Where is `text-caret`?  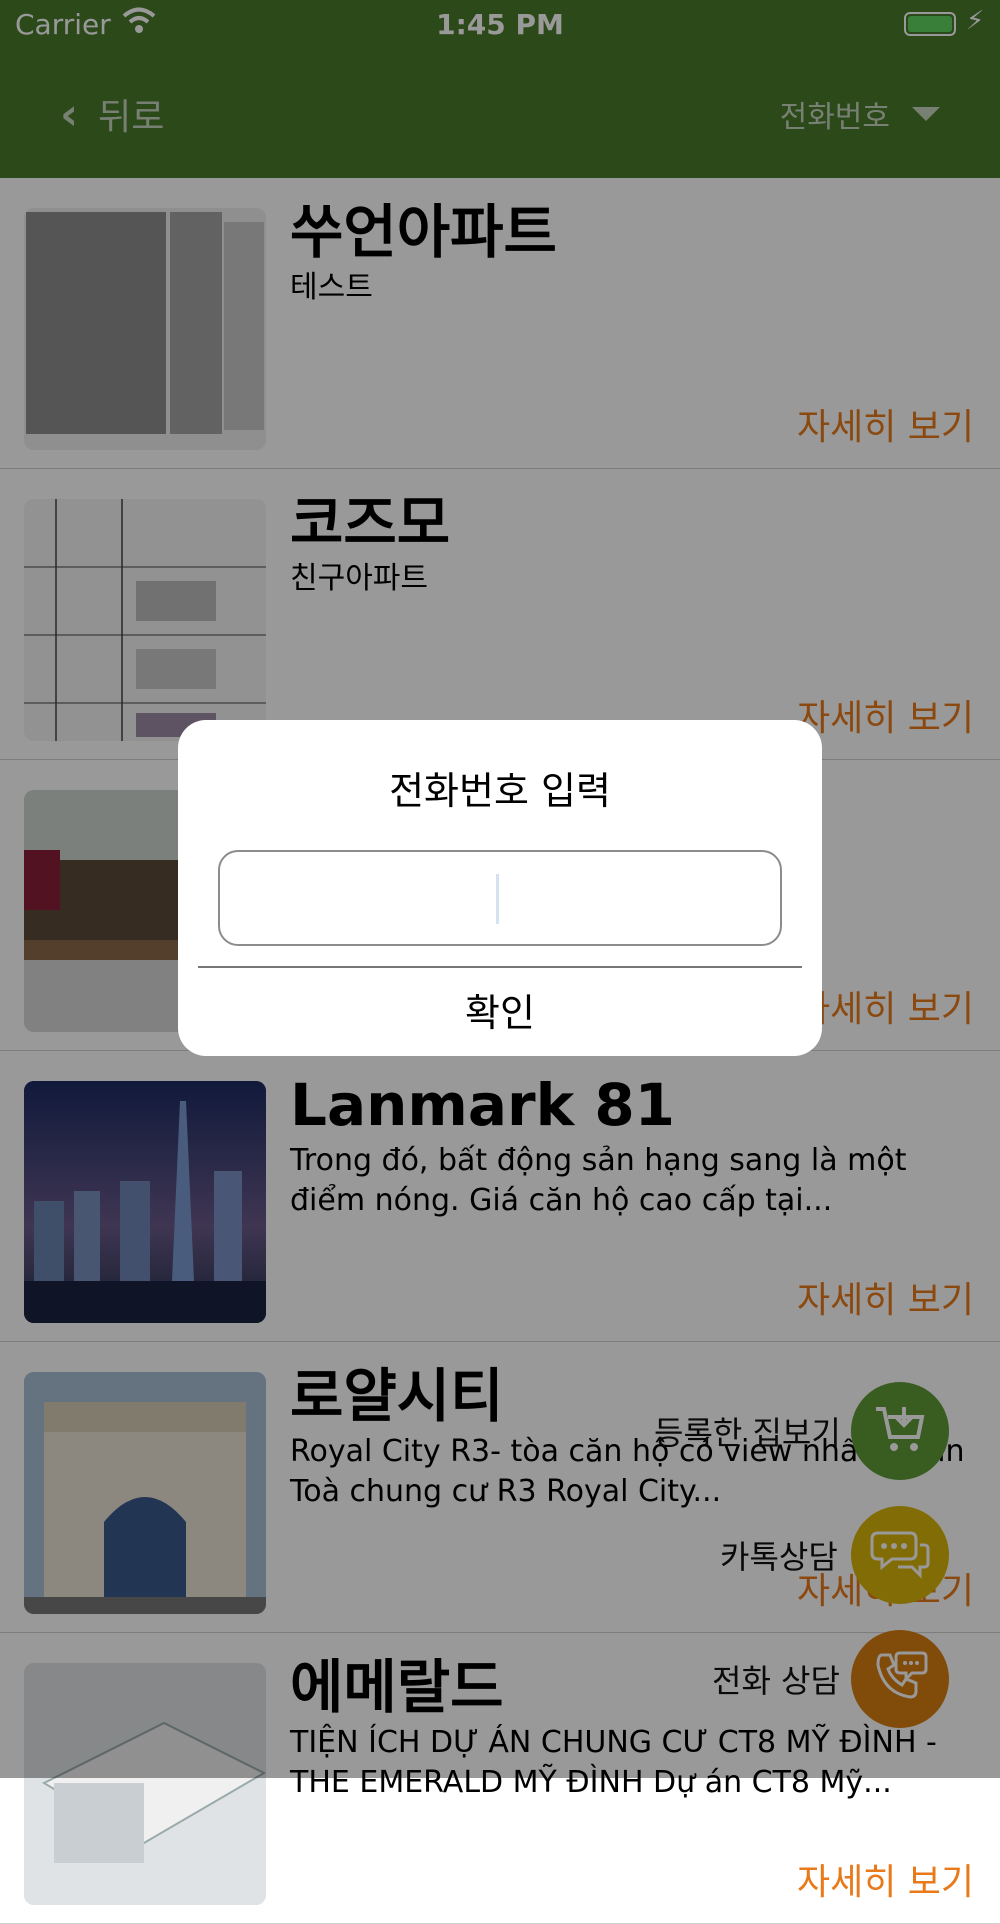 text-caret is located at coordinates (497, 899).